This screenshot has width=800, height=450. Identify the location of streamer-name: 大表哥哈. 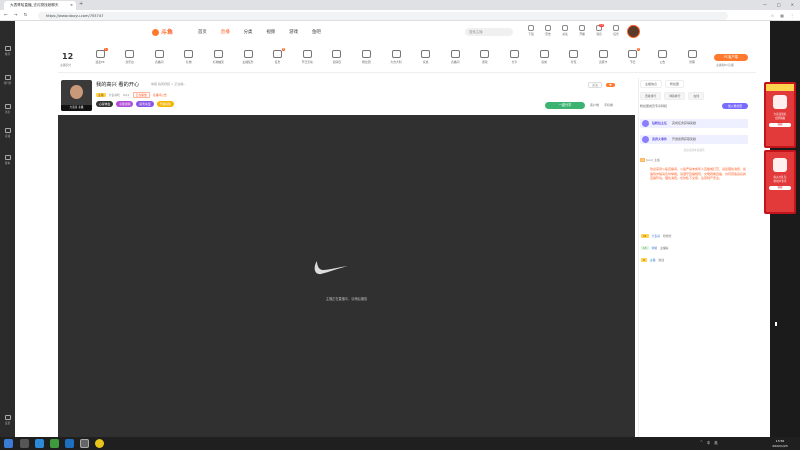
(114, 95).